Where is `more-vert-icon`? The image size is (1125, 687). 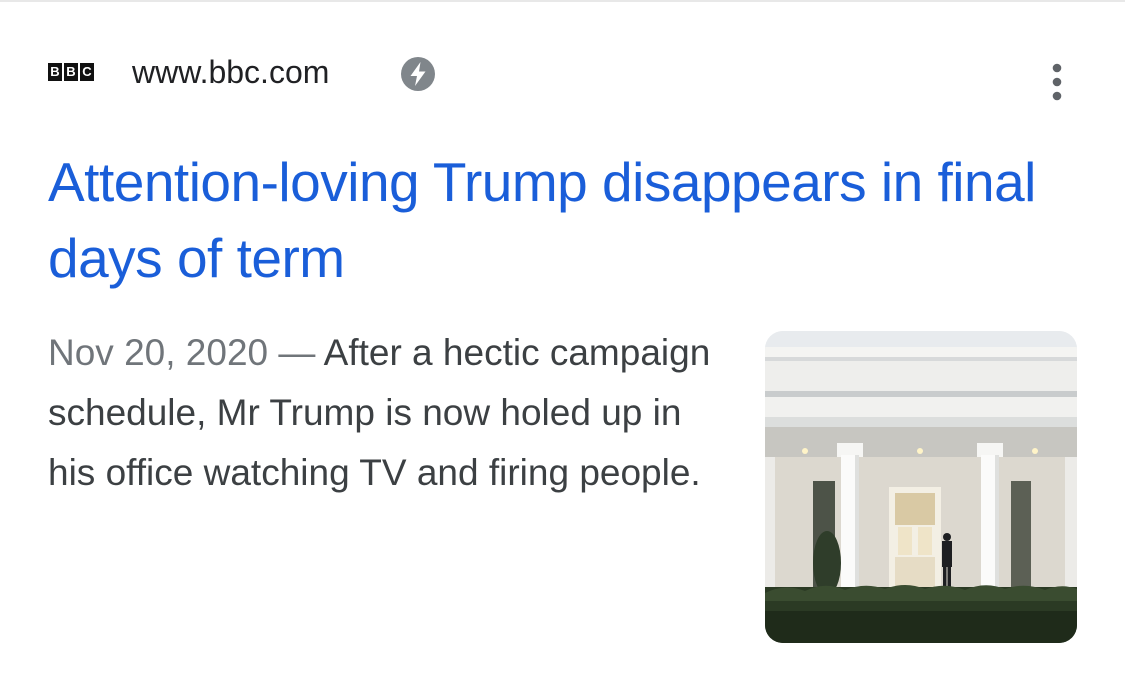
more-vert-icon is located at coordinates (1057, 82).